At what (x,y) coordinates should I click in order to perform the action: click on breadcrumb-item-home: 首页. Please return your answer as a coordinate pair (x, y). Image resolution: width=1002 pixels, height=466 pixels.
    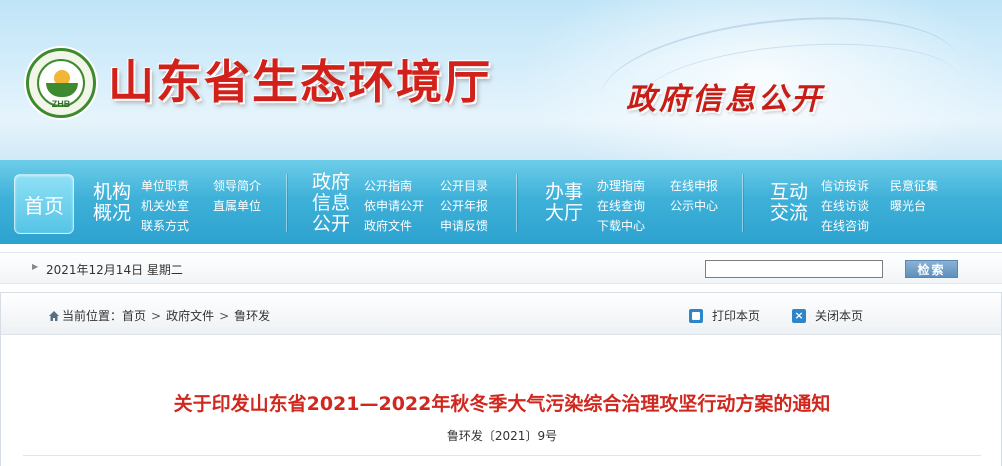
    Looking at the image, I should click on (134, 315).